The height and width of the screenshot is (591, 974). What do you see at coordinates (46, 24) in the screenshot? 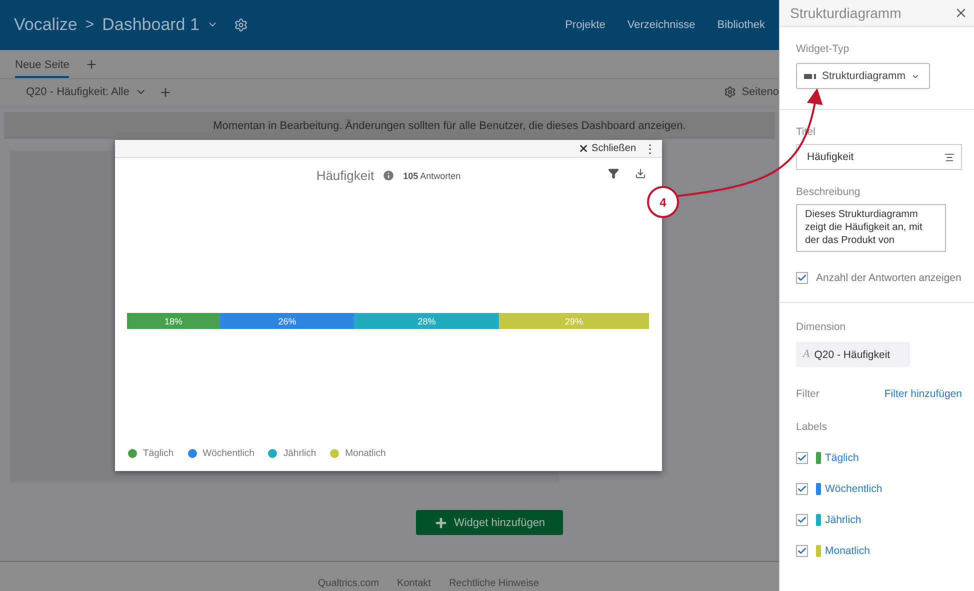
I see `brand-name: Vocalize` at bounding box center [46, 24].